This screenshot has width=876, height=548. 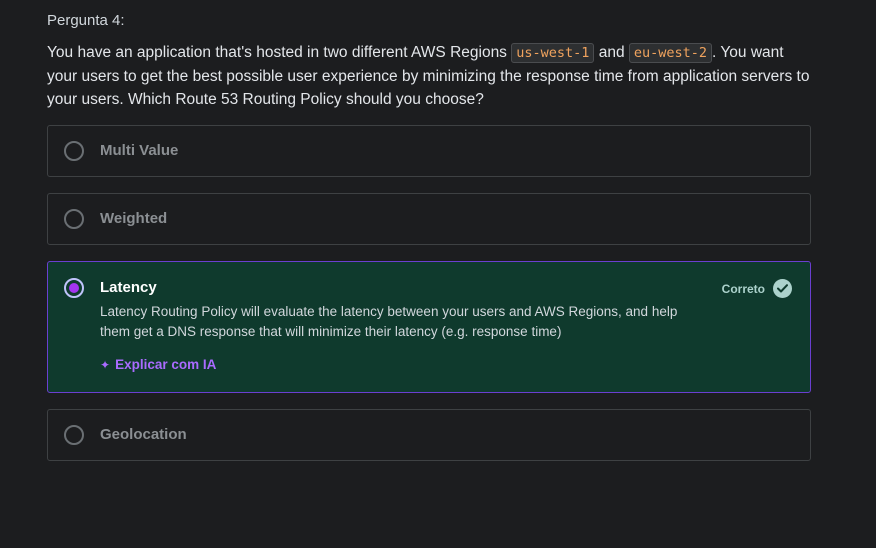 I want to click on radio-selected-icon, so click(x=74, y=288).